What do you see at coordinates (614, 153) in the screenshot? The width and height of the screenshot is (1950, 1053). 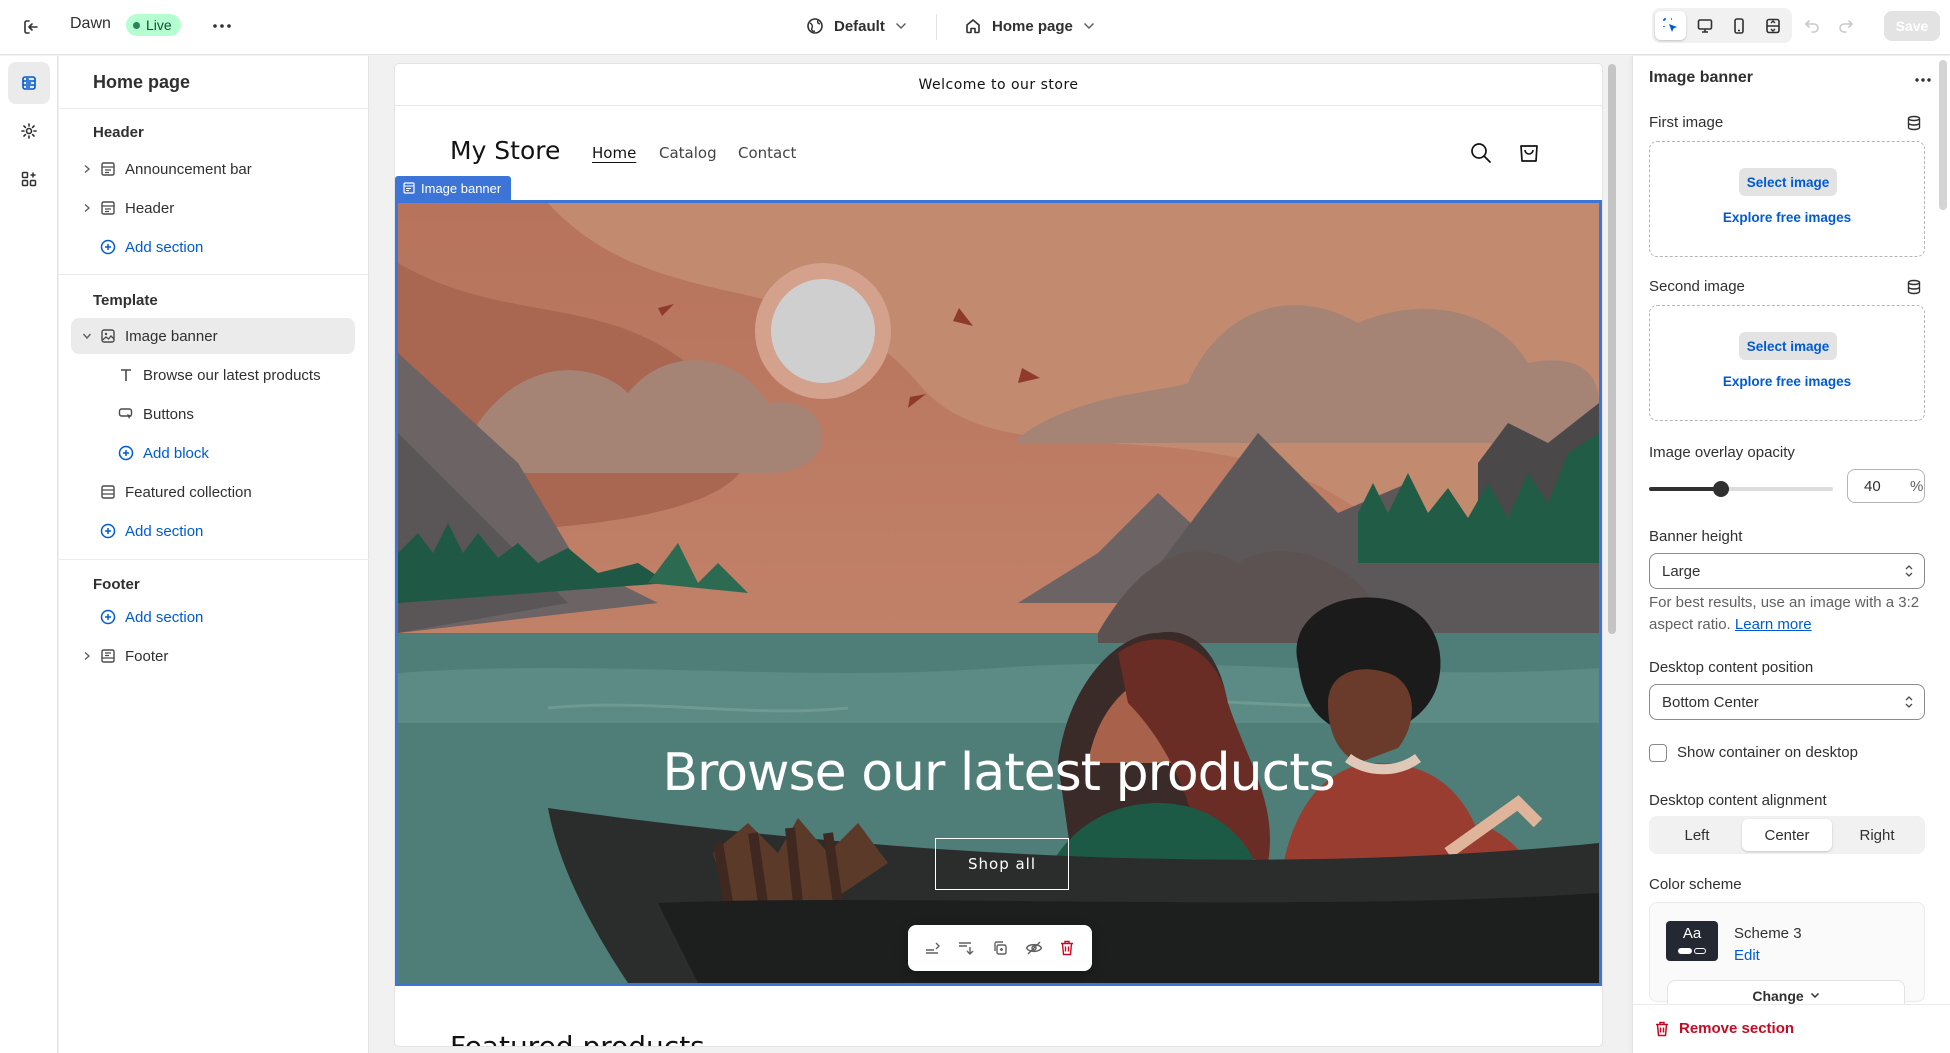 I see `nav-home: Home` at bounding box center [614, 153].